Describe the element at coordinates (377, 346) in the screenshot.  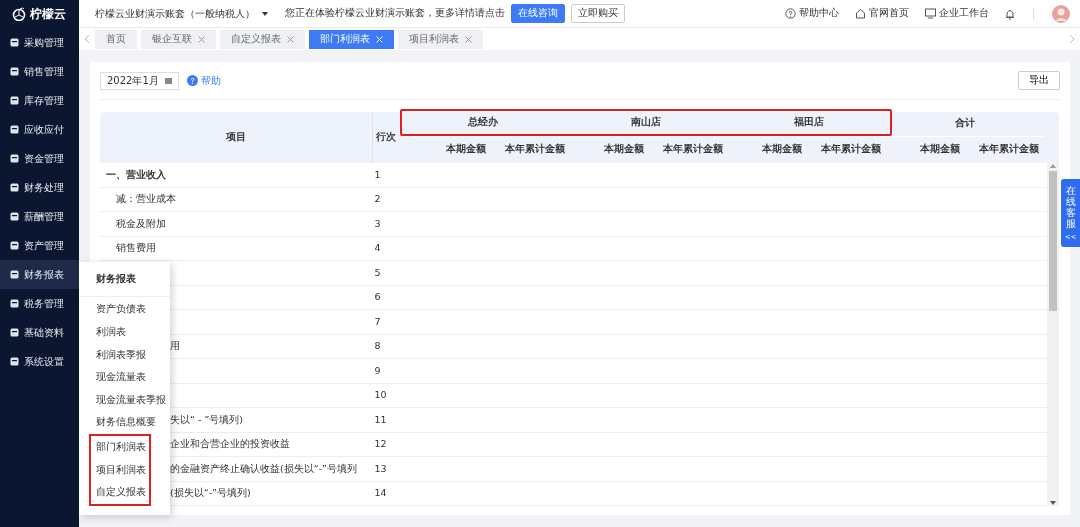
I see `line-number: 8` at that location.